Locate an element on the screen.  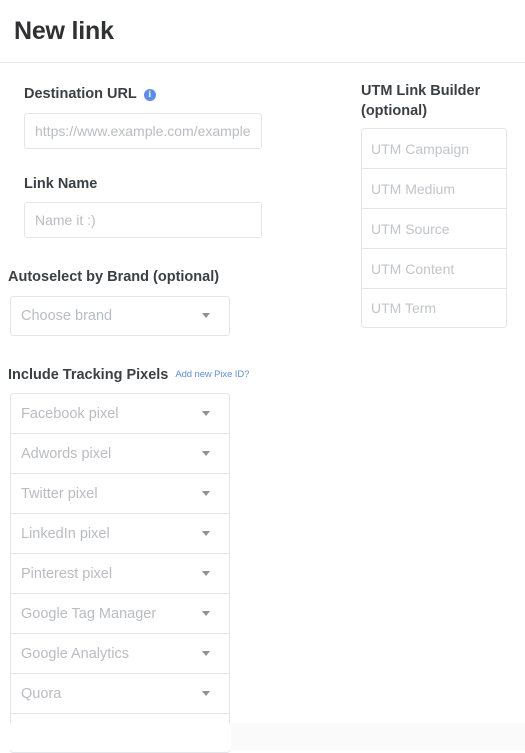
pixel-select-google-analytics: Google Analytics is located at coordinates (120, 653).